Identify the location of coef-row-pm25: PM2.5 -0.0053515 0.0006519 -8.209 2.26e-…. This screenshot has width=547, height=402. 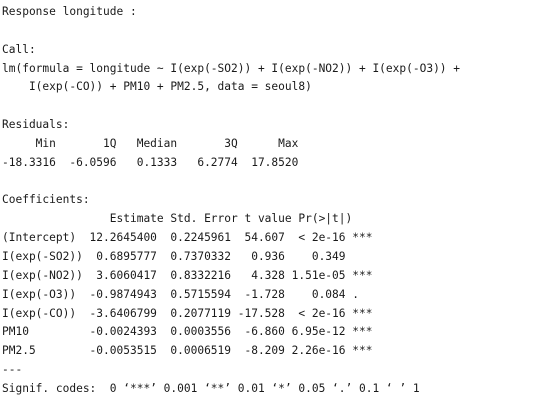
(187, 351).